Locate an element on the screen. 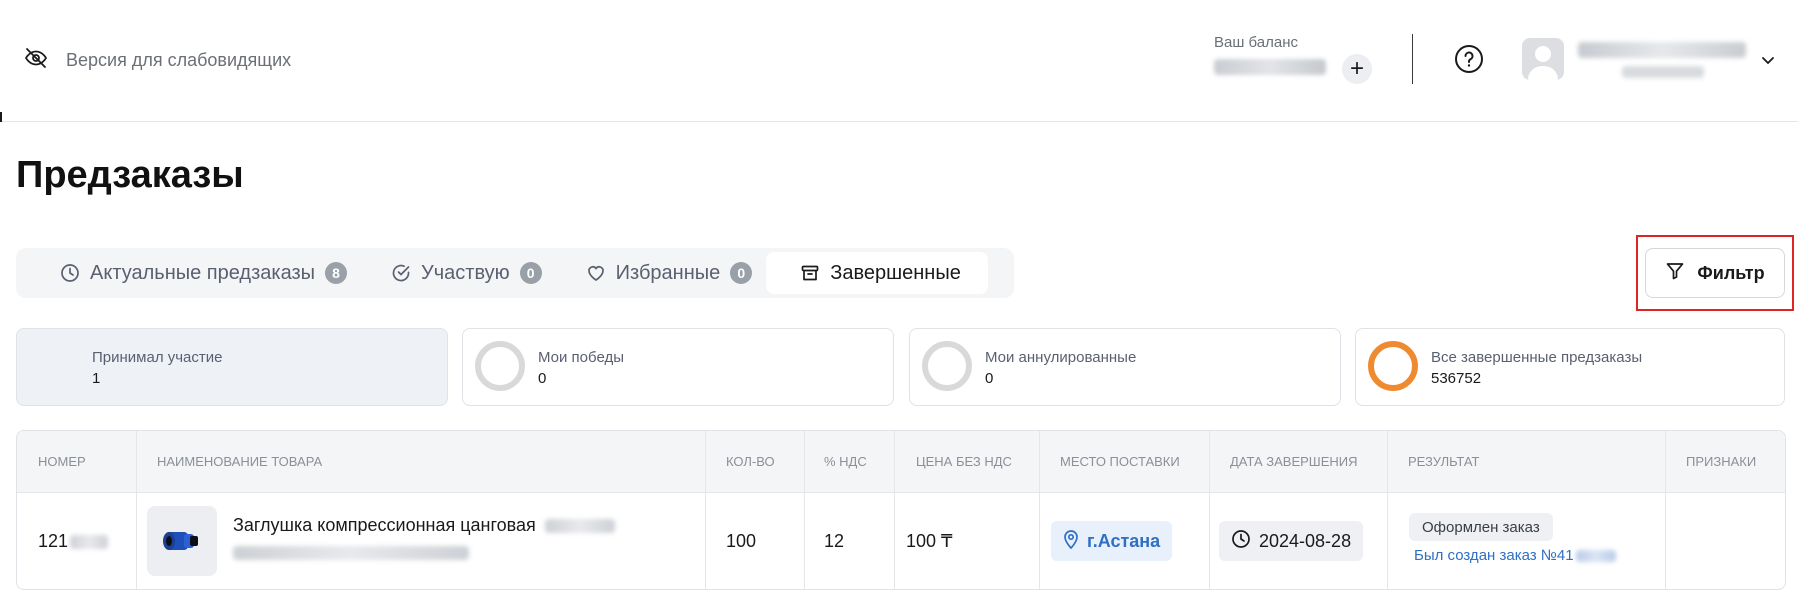 Image resolution: width=1798 pixels, height=612 pixels. product-image-icon is located at coordinates (180, 541).